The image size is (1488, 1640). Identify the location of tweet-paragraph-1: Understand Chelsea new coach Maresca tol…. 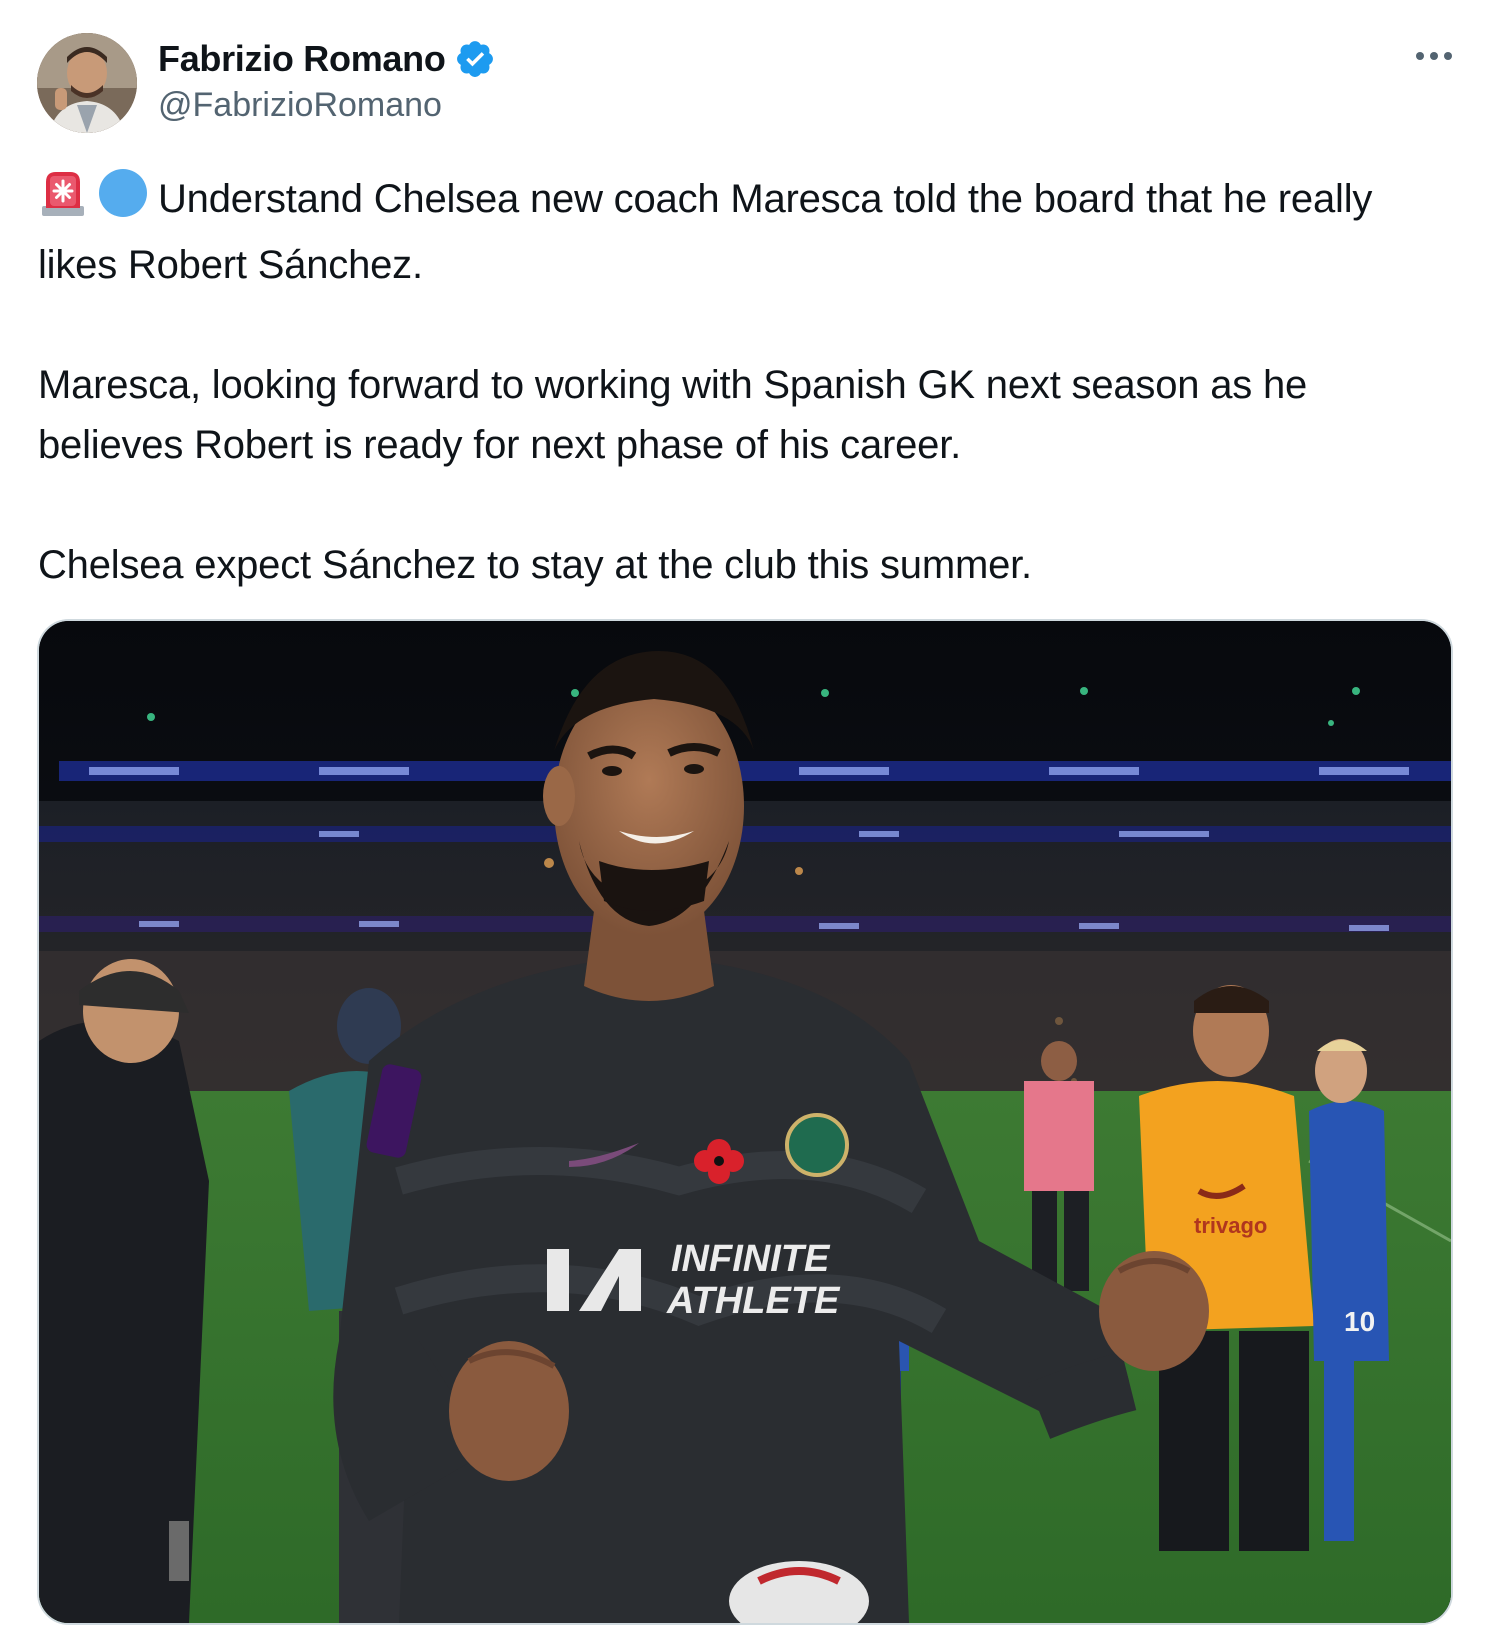
(748, 231).